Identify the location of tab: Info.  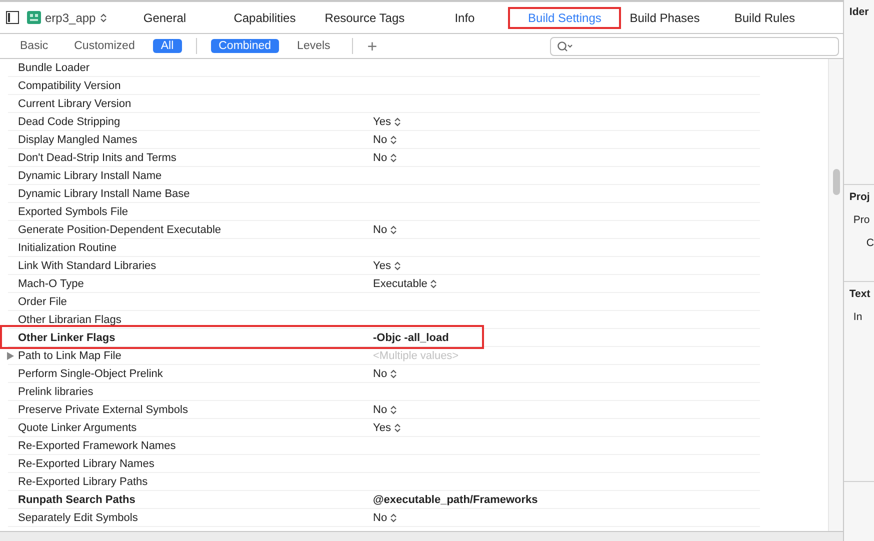
(464, 17).